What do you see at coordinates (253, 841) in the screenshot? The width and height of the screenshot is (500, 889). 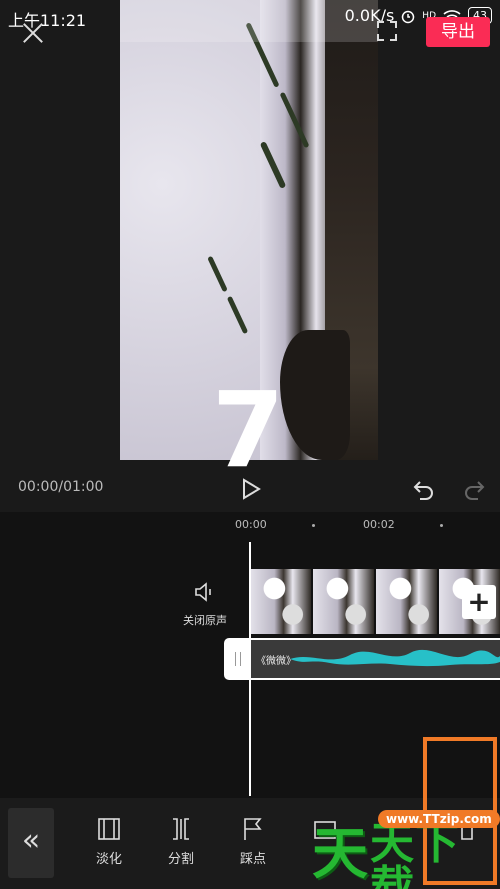 I see `tool-beat: 踩点` at bounding box center [253, 841].